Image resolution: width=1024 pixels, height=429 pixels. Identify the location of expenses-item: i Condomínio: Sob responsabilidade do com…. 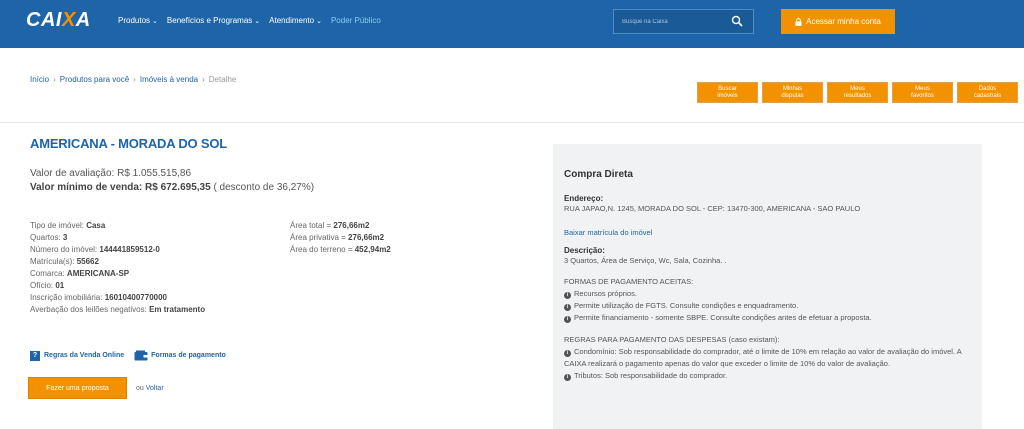
(763, 357).